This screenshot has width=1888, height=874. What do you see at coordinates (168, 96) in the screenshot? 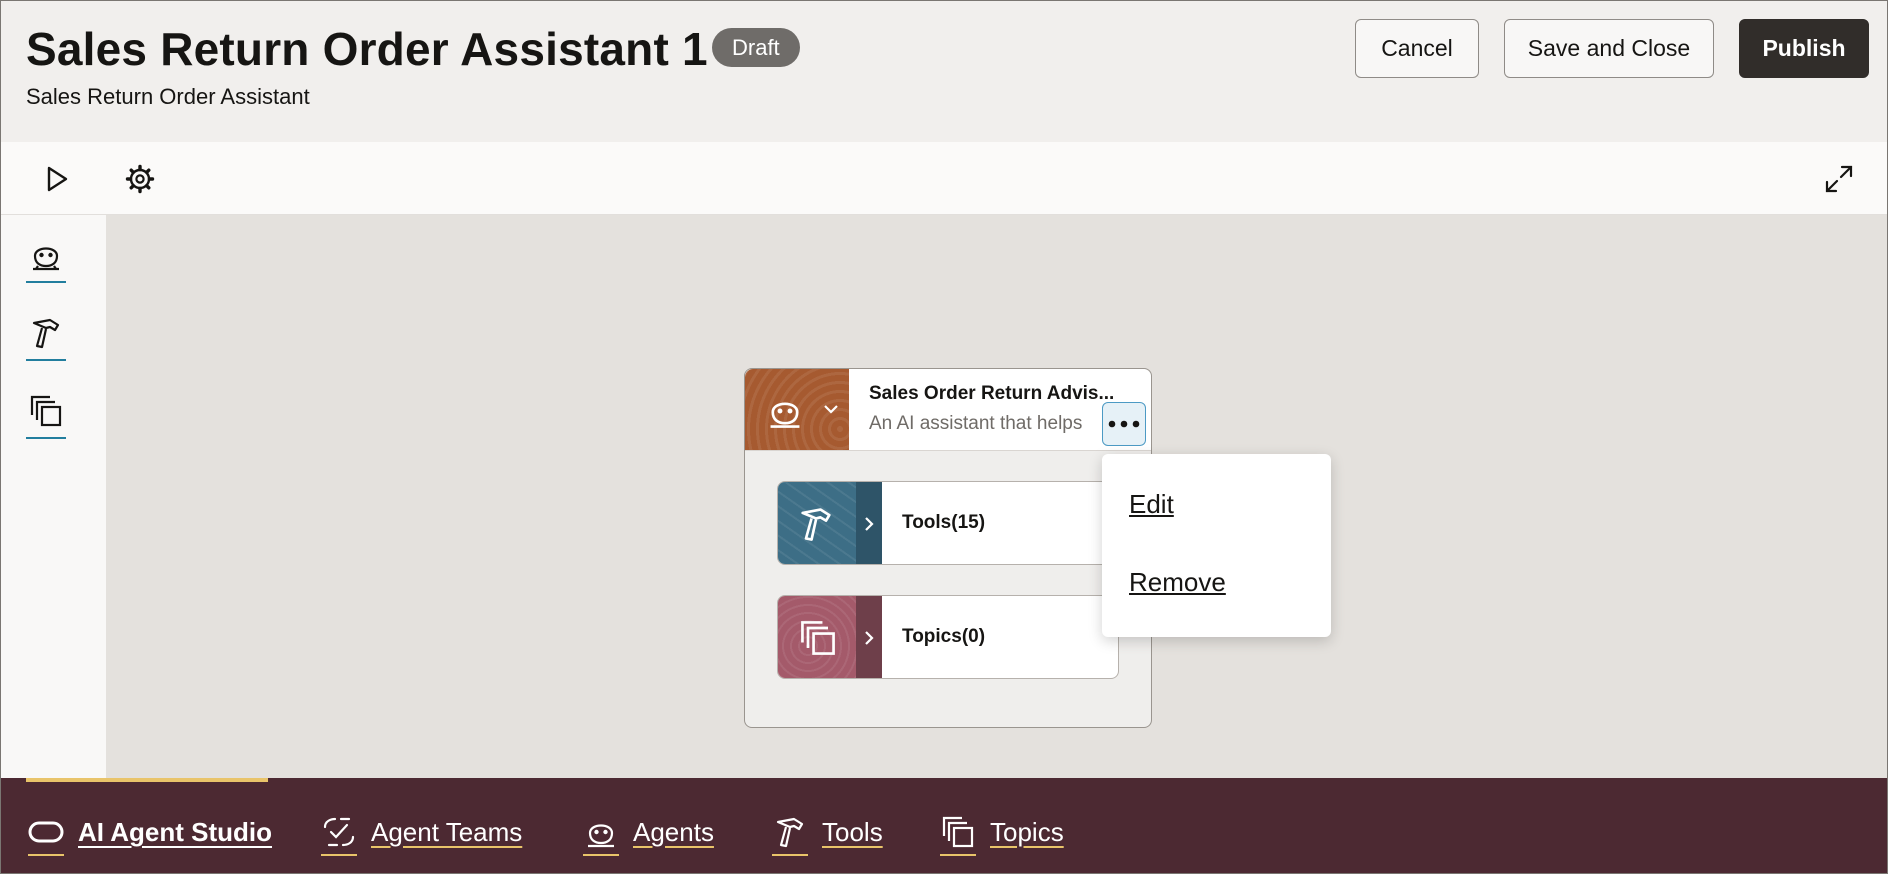
I see `page-subtitle: Sales Return Order Assistant` at bounding box center [168, 96].